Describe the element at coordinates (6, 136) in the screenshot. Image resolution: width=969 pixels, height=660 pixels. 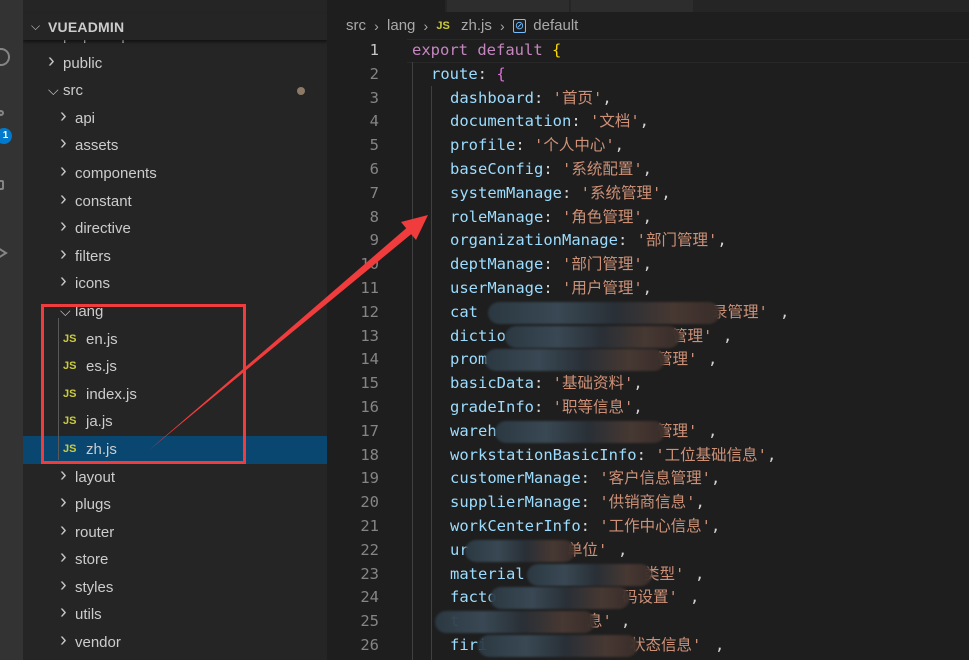
I see `source-control-badge: 1` at that location.